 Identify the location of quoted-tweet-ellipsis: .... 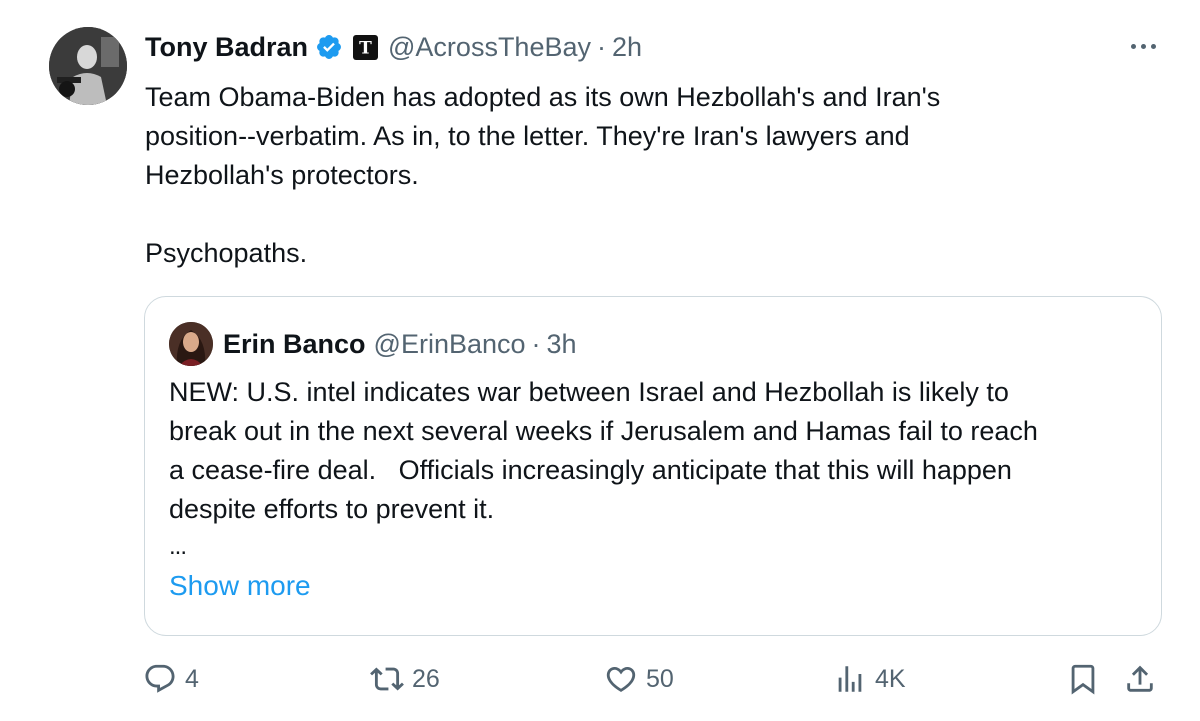
(178, 546).